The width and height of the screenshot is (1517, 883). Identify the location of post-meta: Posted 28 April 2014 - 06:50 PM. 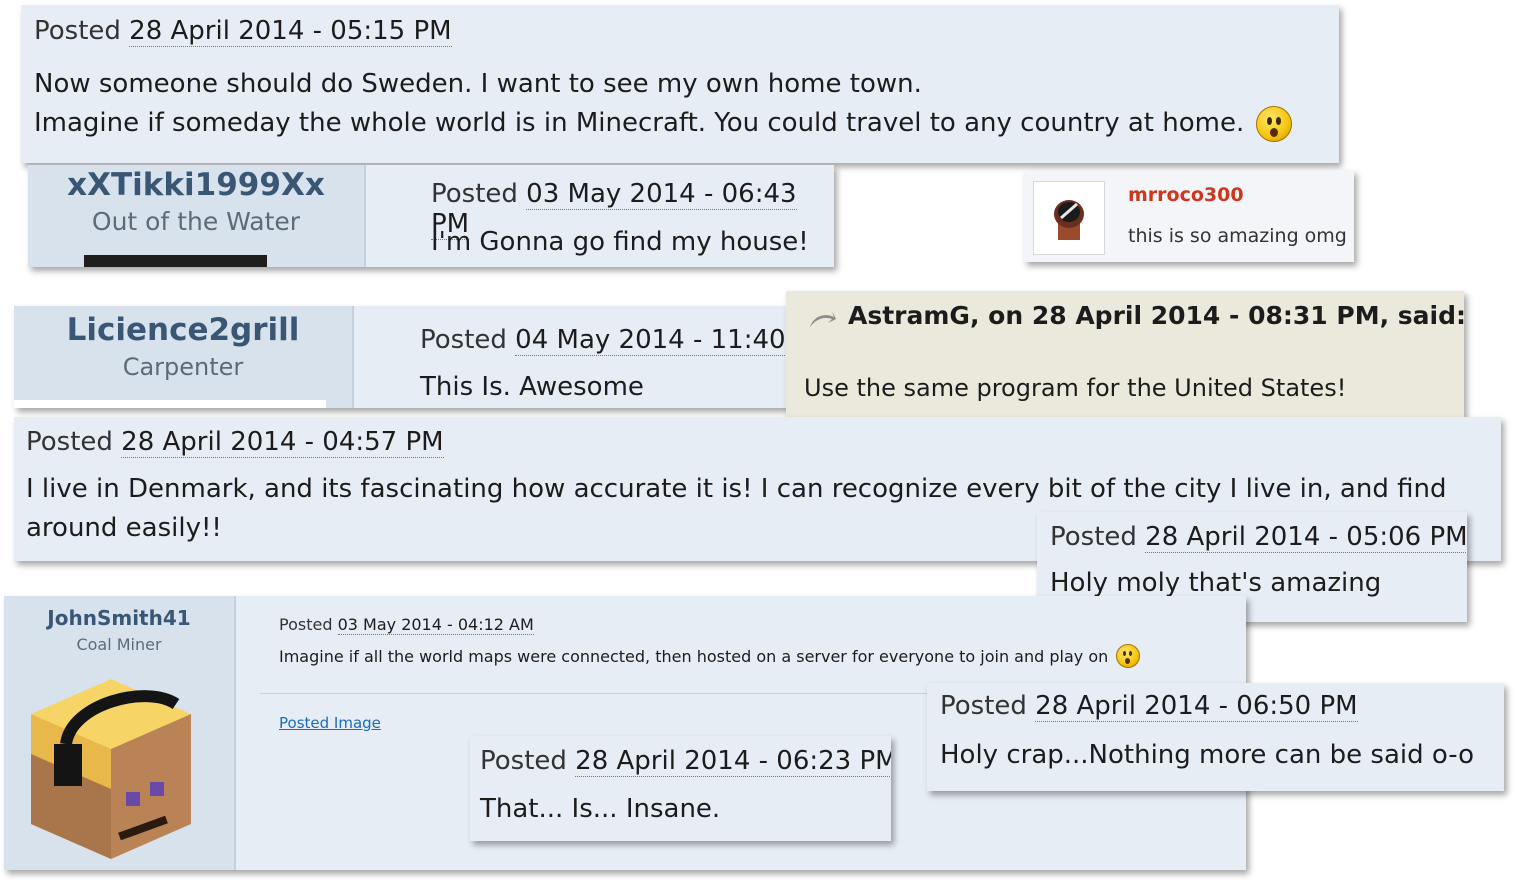
(1149, 706).